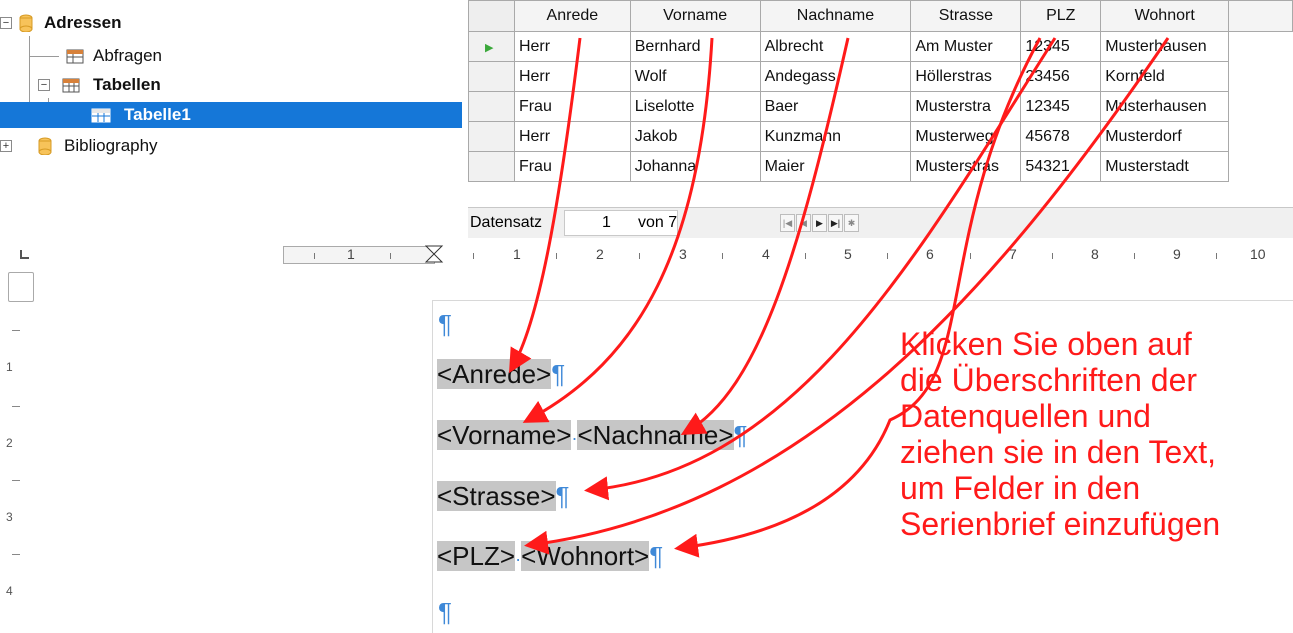 The image size is (1293, 633). I want to click on table-cell: 54321, so click(1061, 166).